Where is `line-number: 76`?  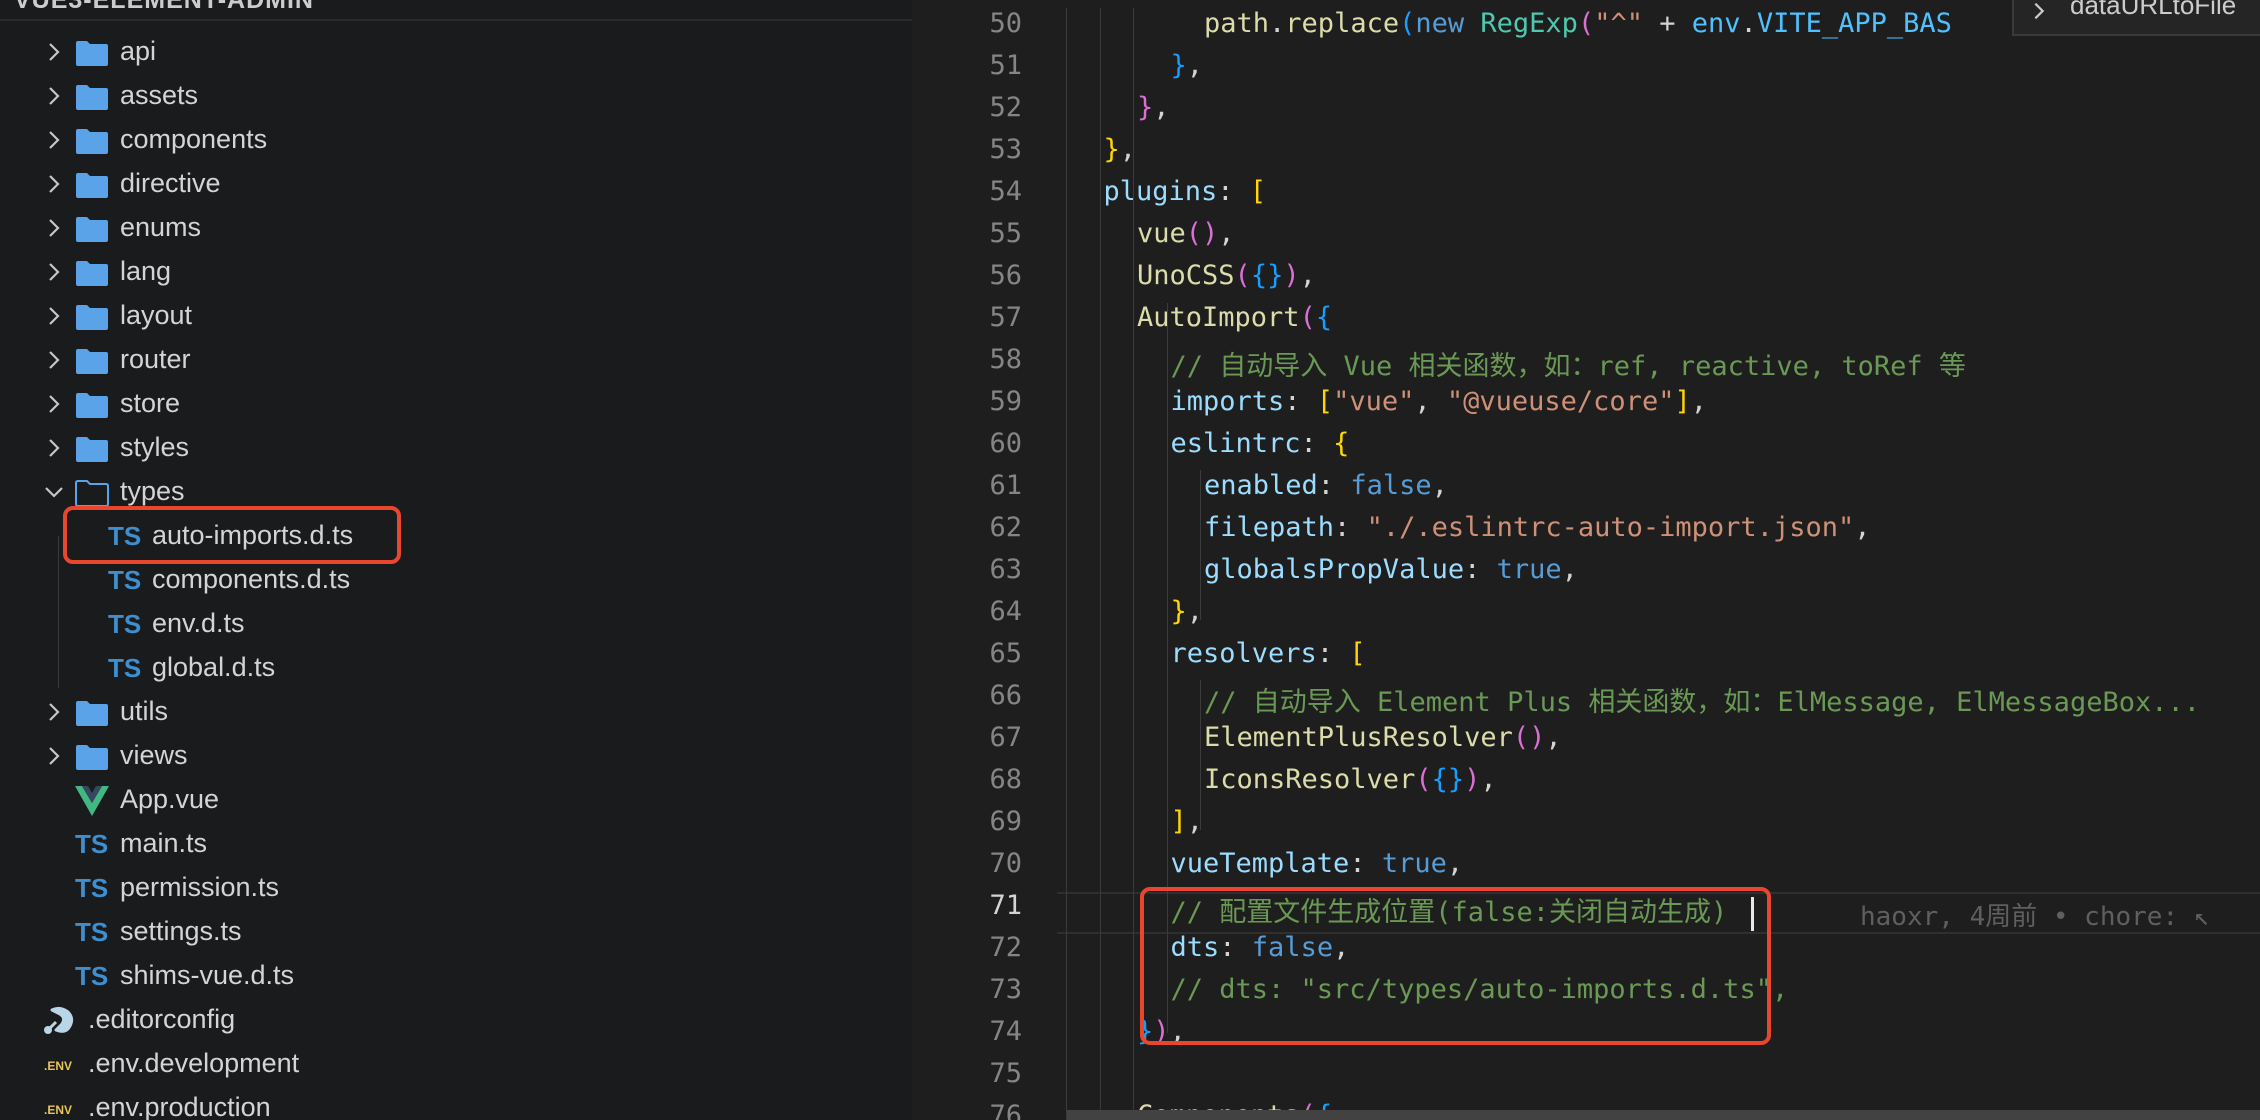
line-number: 76 is located at coordinates (1005, 1110).